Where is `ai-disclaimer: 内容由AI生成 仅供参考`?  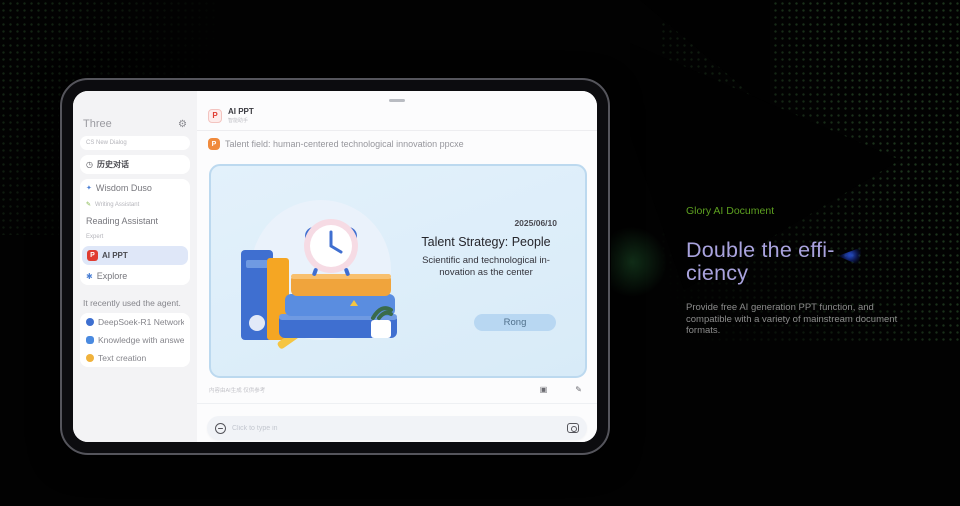
ai-disclaimer: 内容由AI生成 仅供参考 is located at coordinates (237, 390).